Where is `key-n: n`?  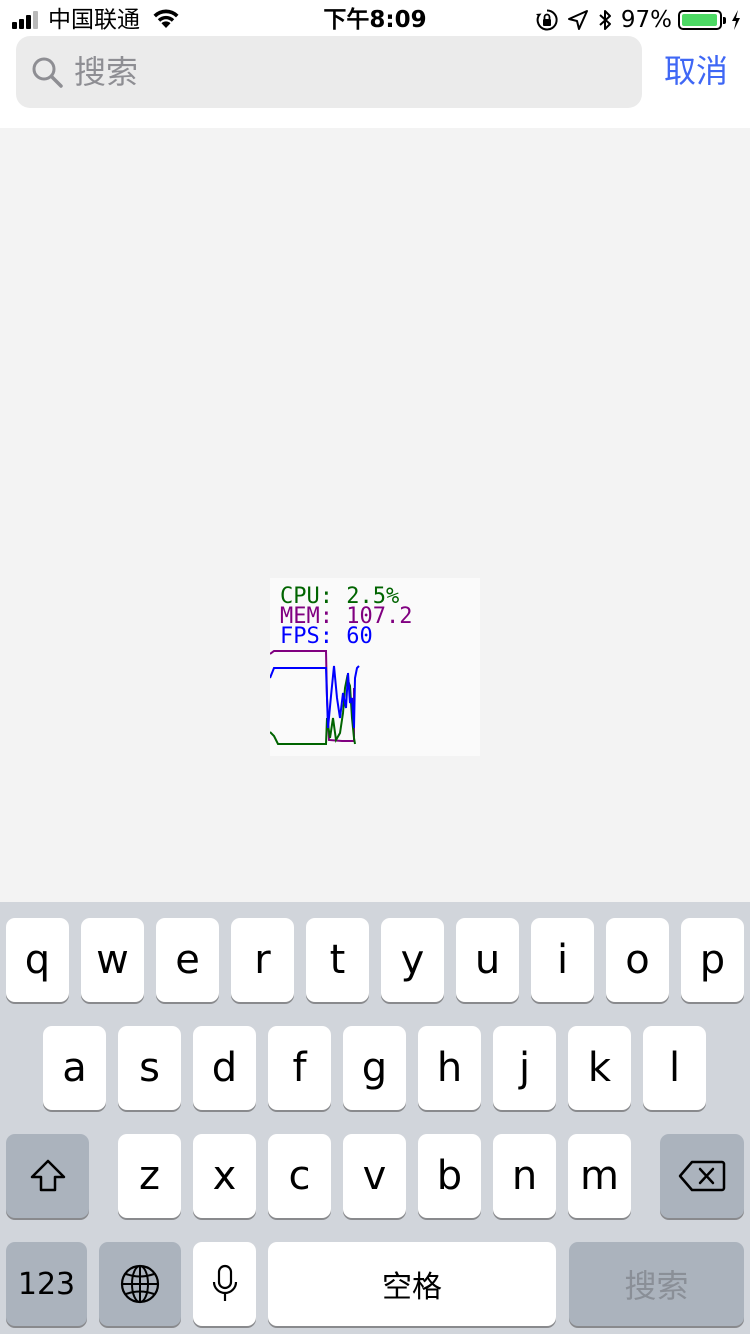 key-n: n is located at coordinates (524, 1176).